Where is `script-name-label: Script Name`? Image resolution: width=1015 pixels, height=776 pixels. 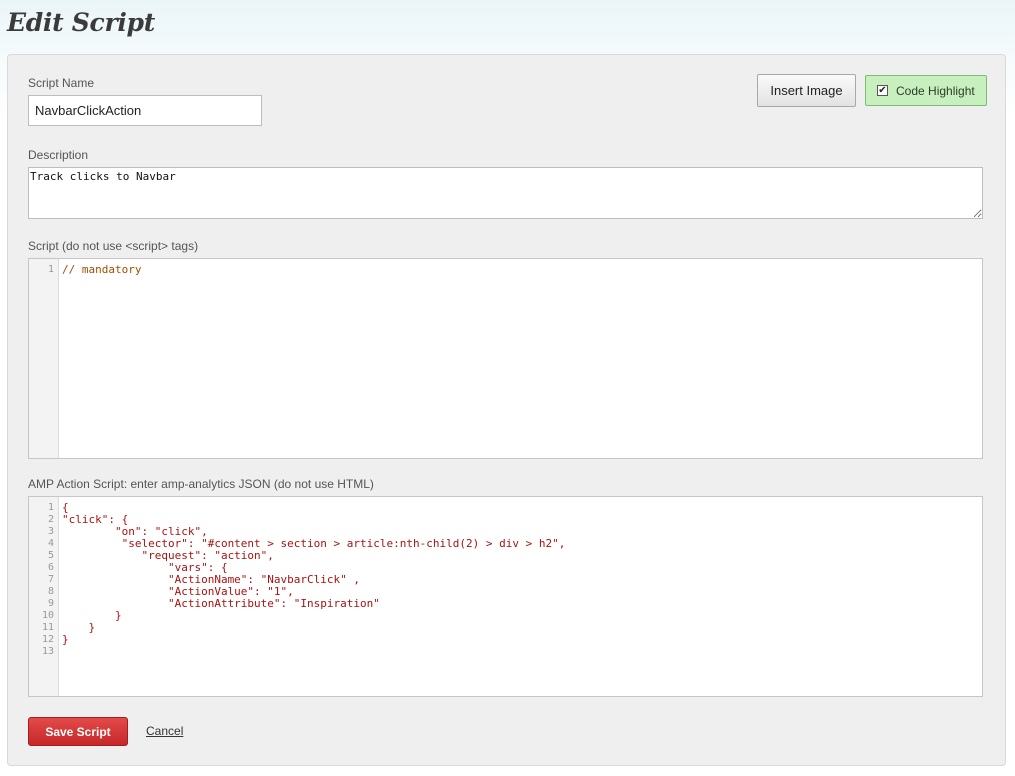
script-name-label: Script Name is located at coordinates (61, 83).